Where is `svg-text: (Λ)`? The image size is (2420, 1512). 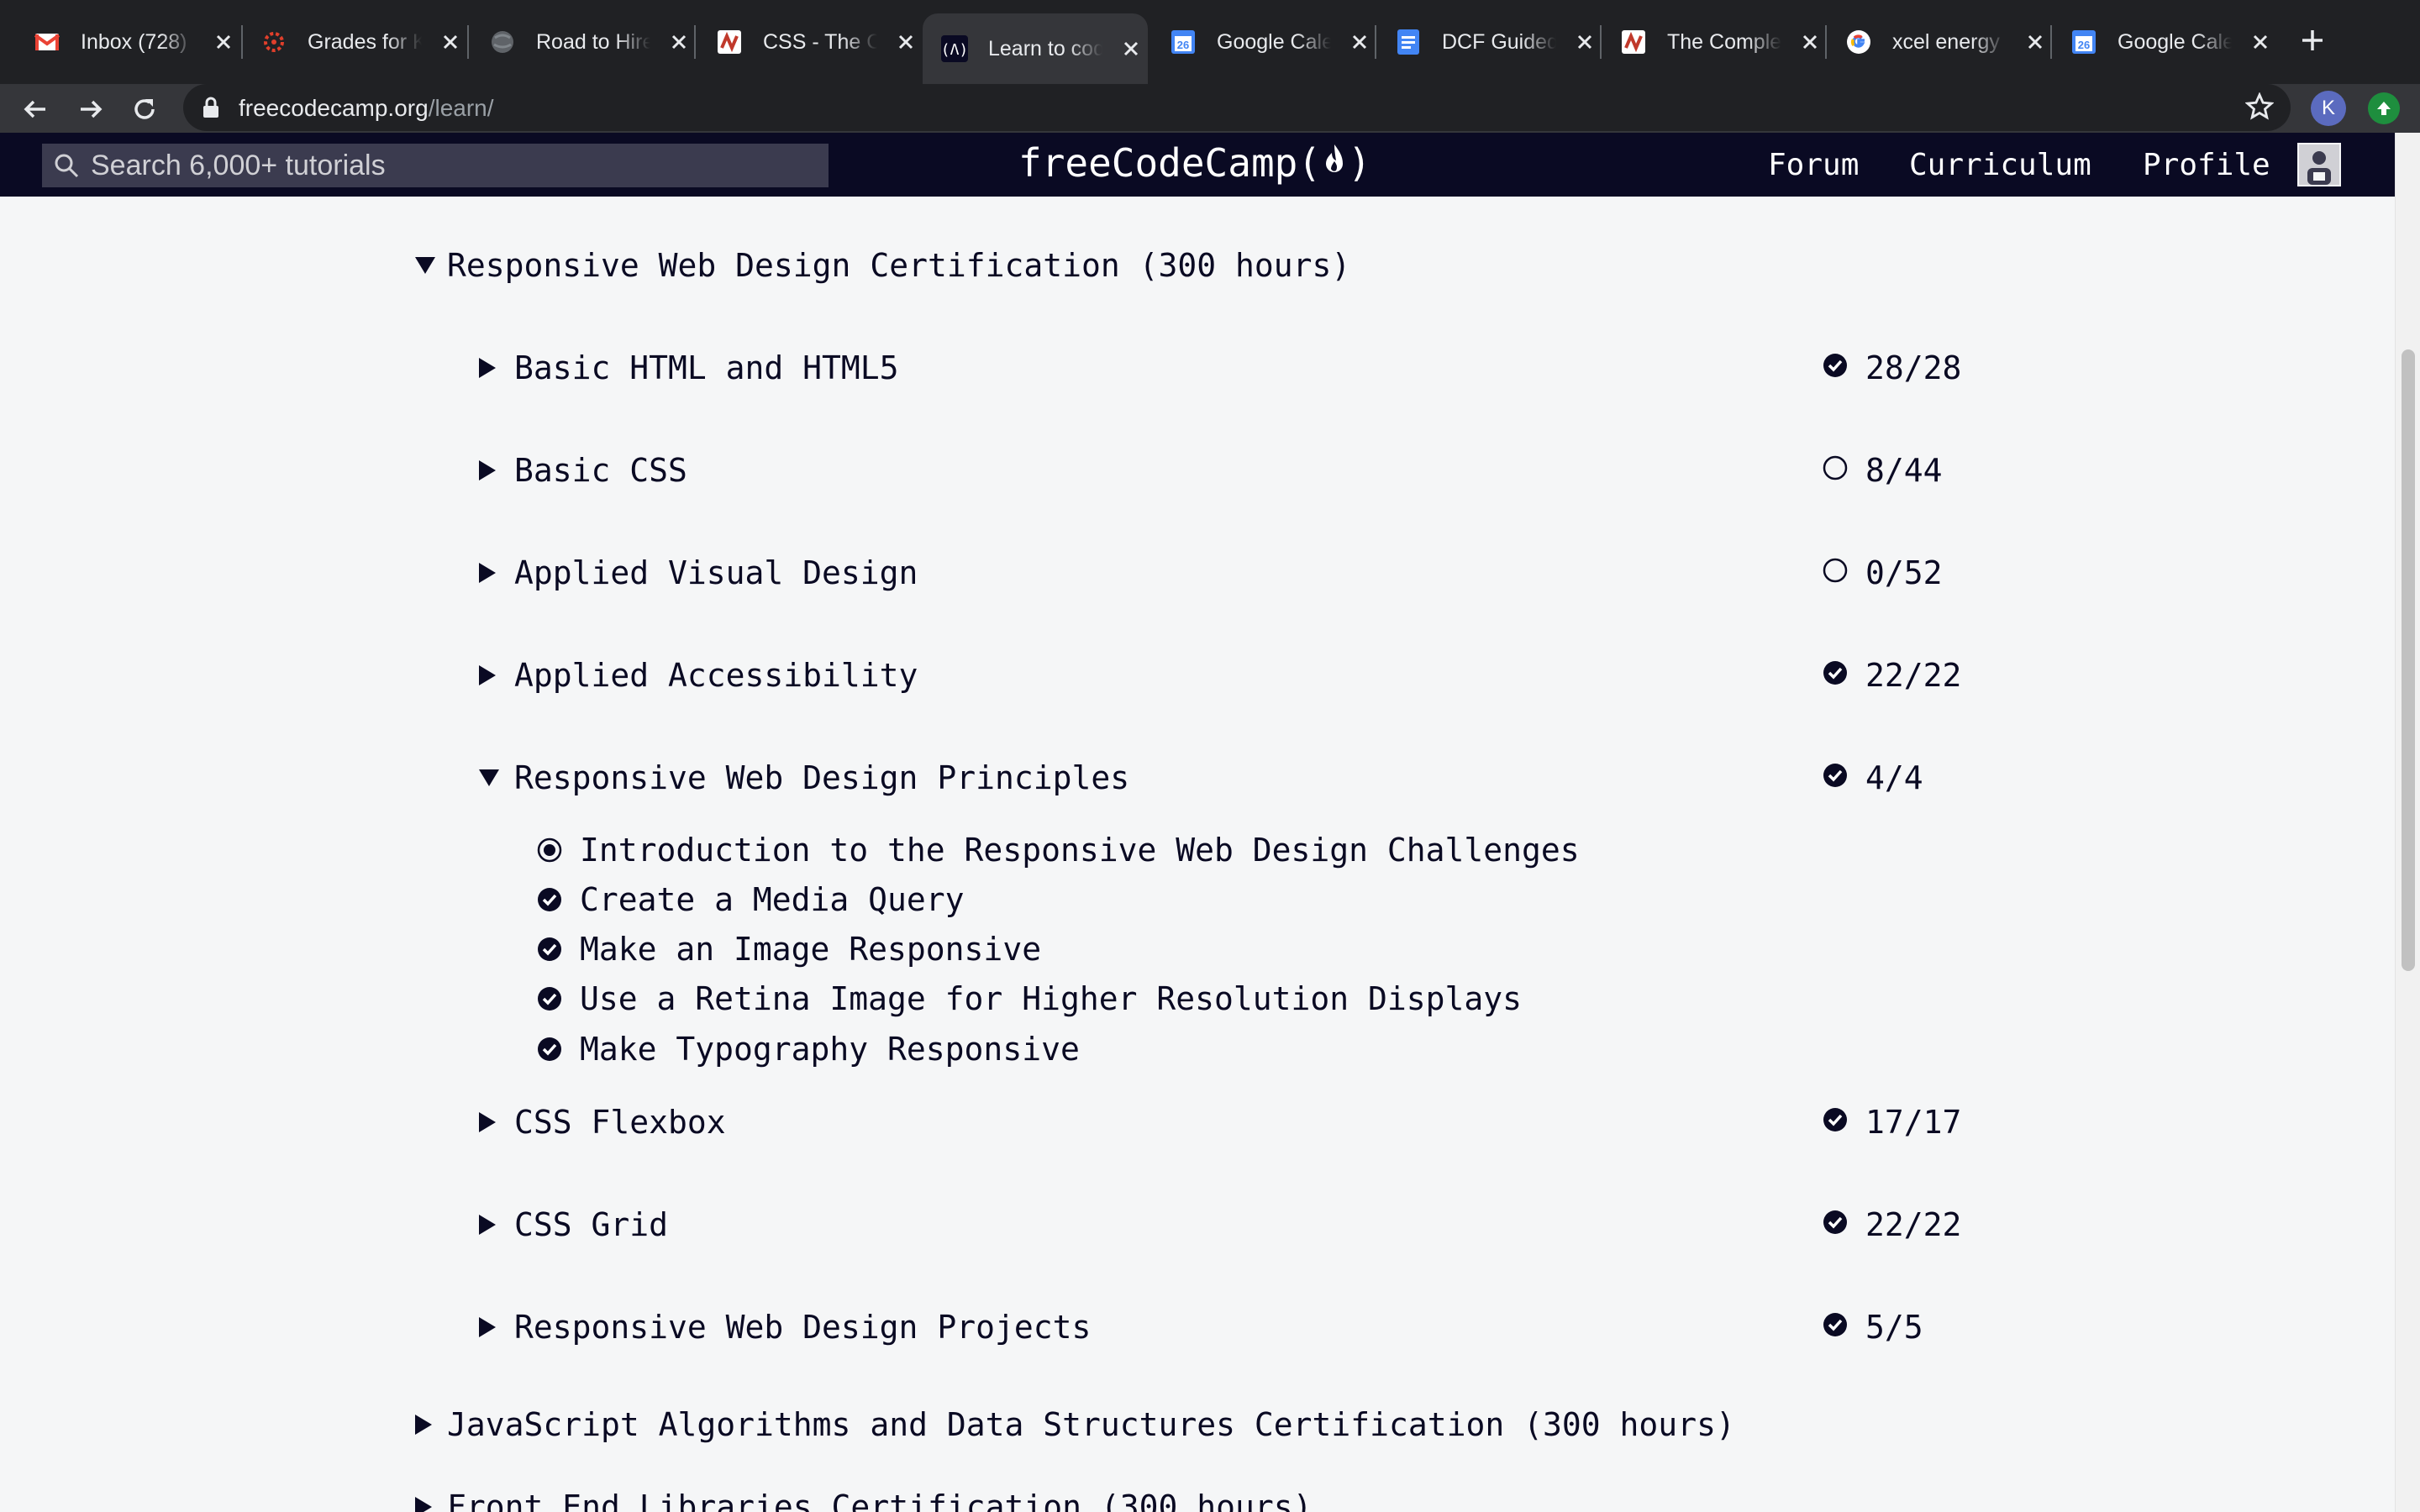
svg-text: (Λ) is located at coordinates (955, 50).